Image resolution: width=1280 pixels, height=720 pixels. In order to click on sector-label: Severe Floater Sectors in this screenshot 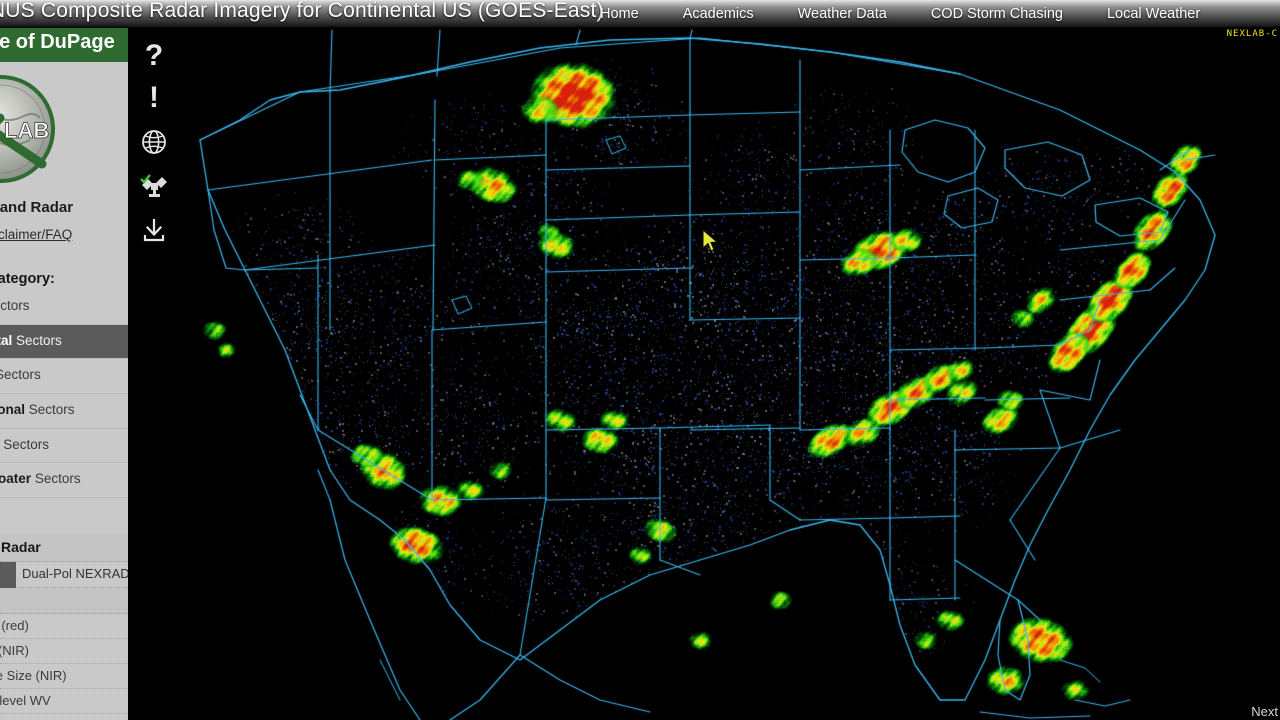, I will do `click(40, 479)`.